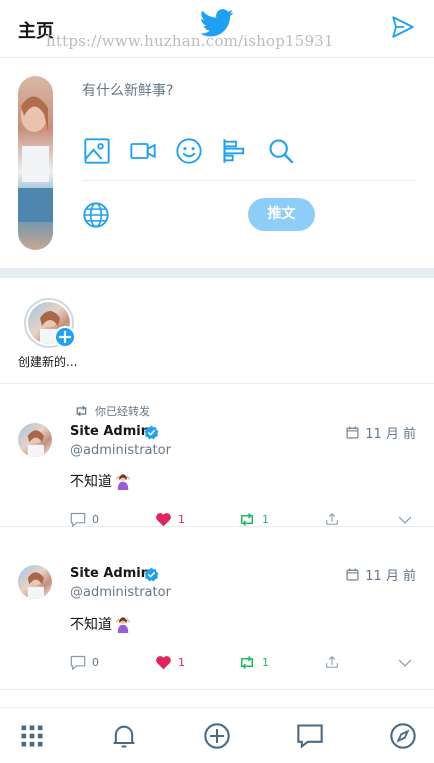 The image size is (434, 763). What do you see at coordinates (96, 215) in the screenshot?
I see `globe-icon` at bounding box center [96, 215].